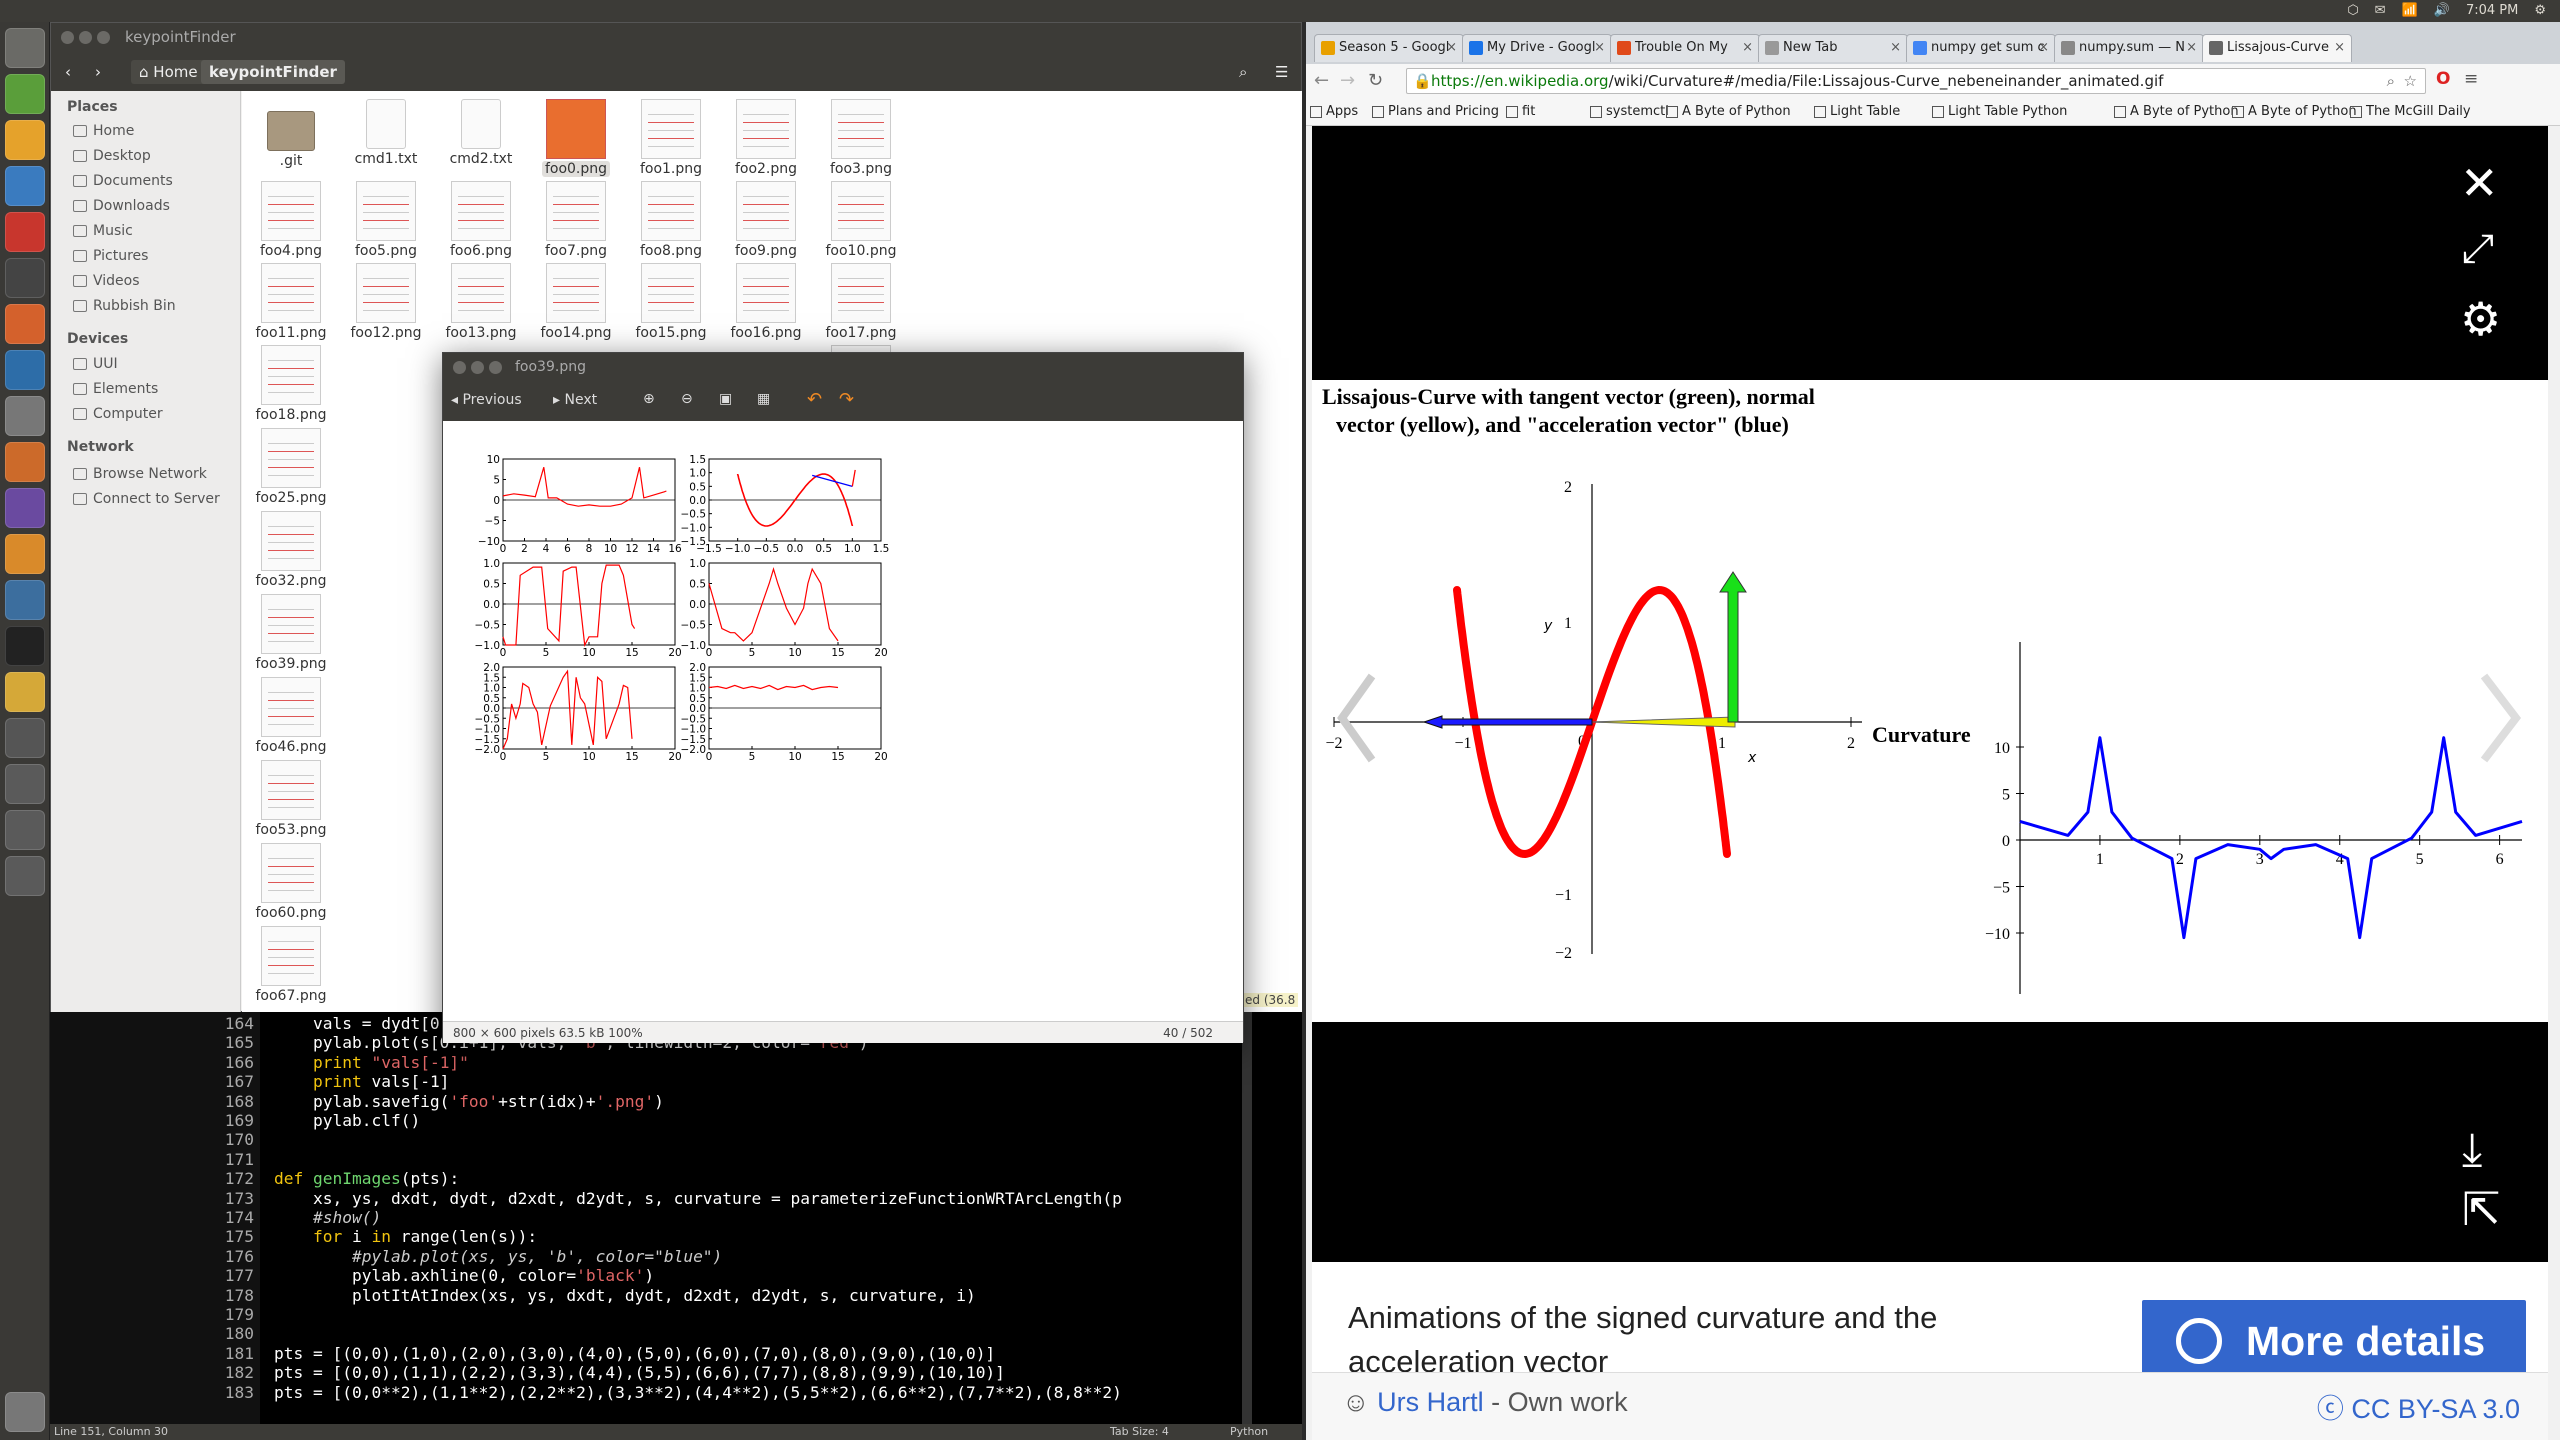 Image resolution: width=2560 pixels, height=1440 pixels. What do you see at coordinates (106, 281) in the screenshot?
I see `sidebar-item-videos: Videos` at bounding box center [106, 281].